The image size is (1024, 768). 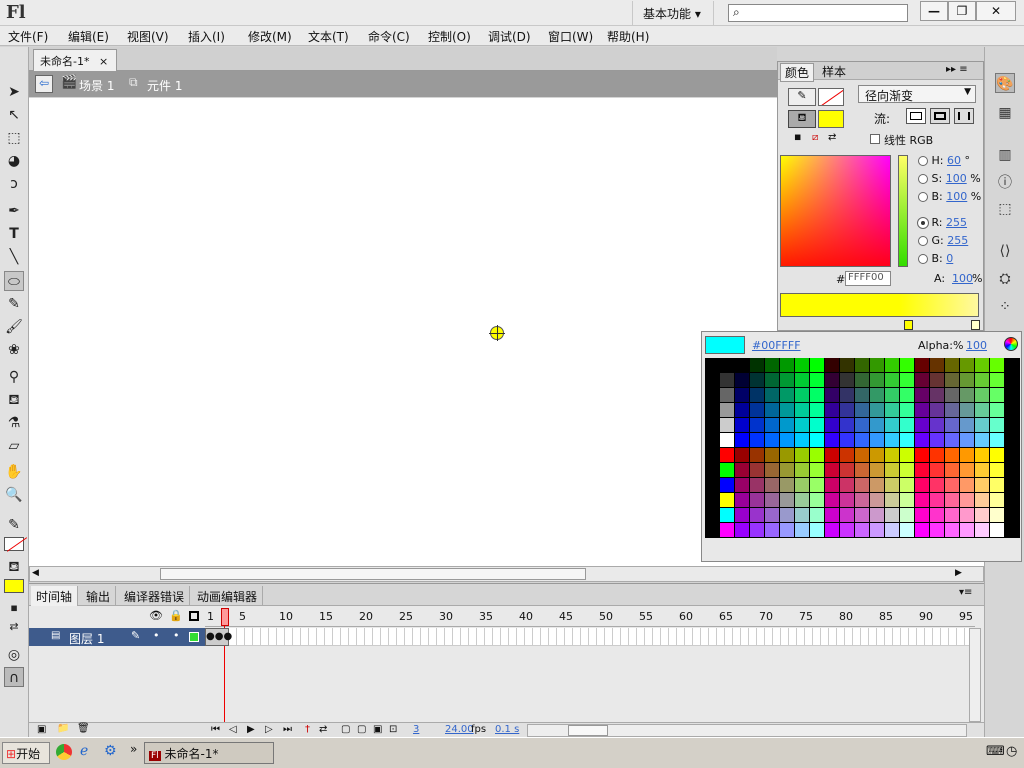 What do you see at coordinates (1005, 155) in the screenshot?
I see `align-panel-icon: ▥` at bounding box center [1005, 155].